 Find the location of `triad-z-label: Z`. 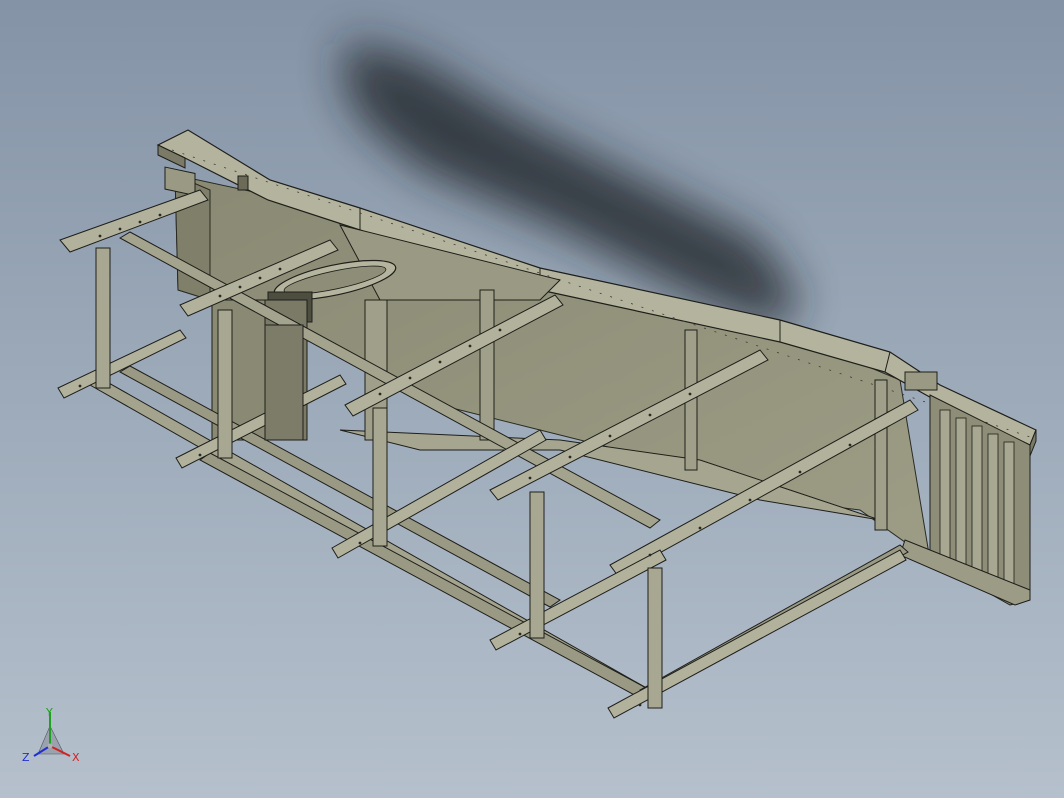

triad-z-label: Z is located at coordinates (26, 757).